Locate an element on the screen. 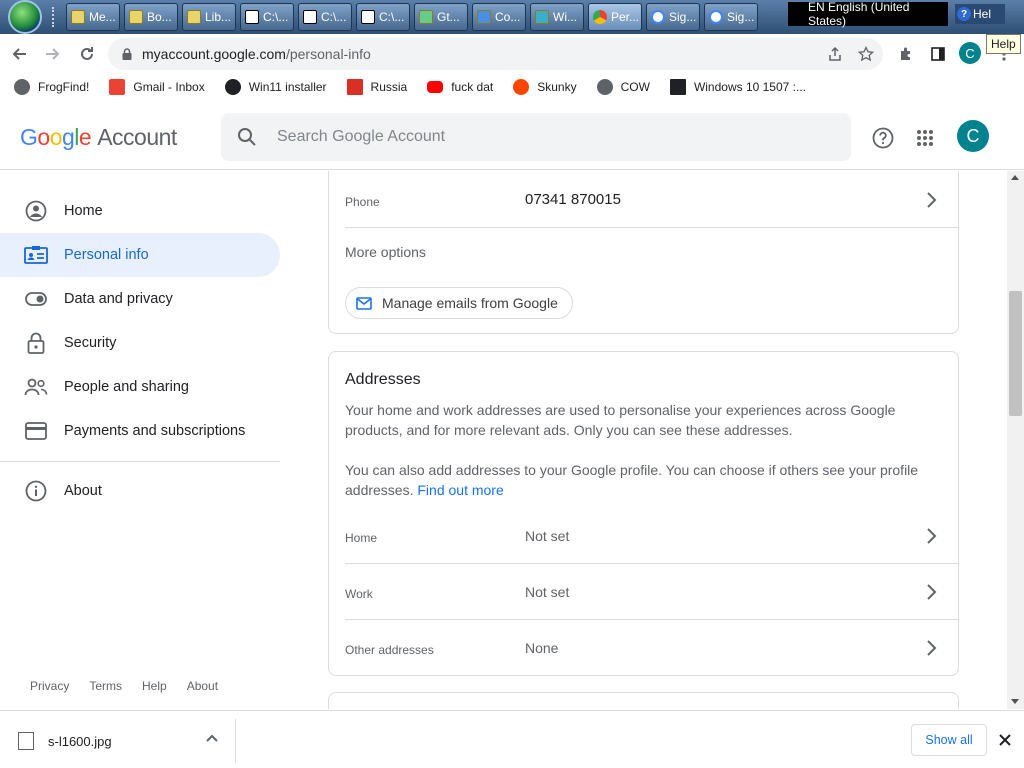 This screenshot has height=768, width=1024. browser-profile-button: C is located at coordinates (970, 53).